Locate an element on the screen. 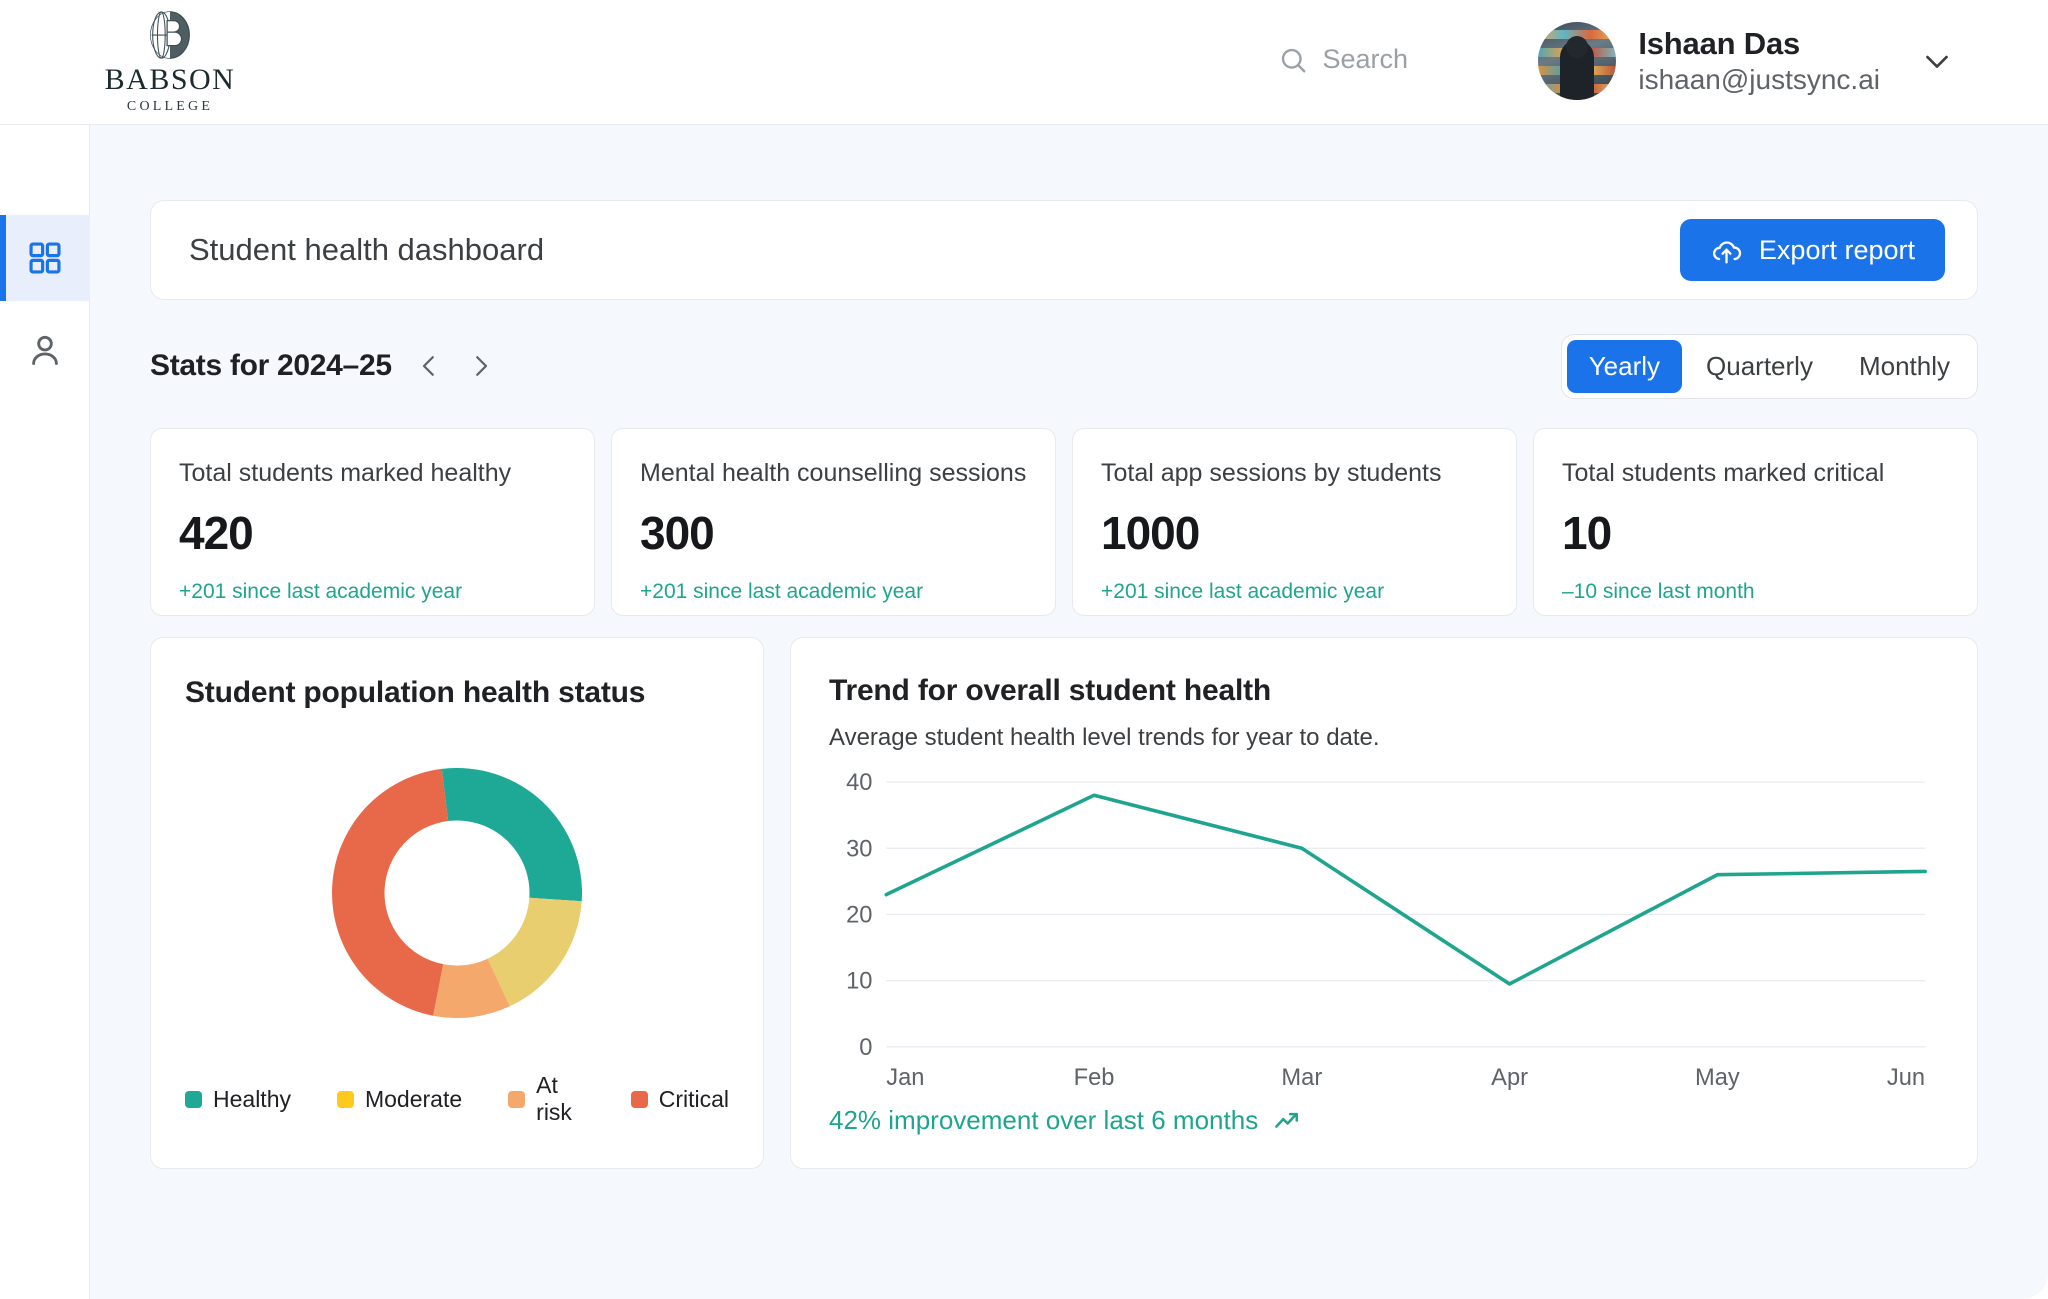 The width and height of the screenshot is (2048, 1299). legend-item: At risk is located at coordinates (546, 1099).